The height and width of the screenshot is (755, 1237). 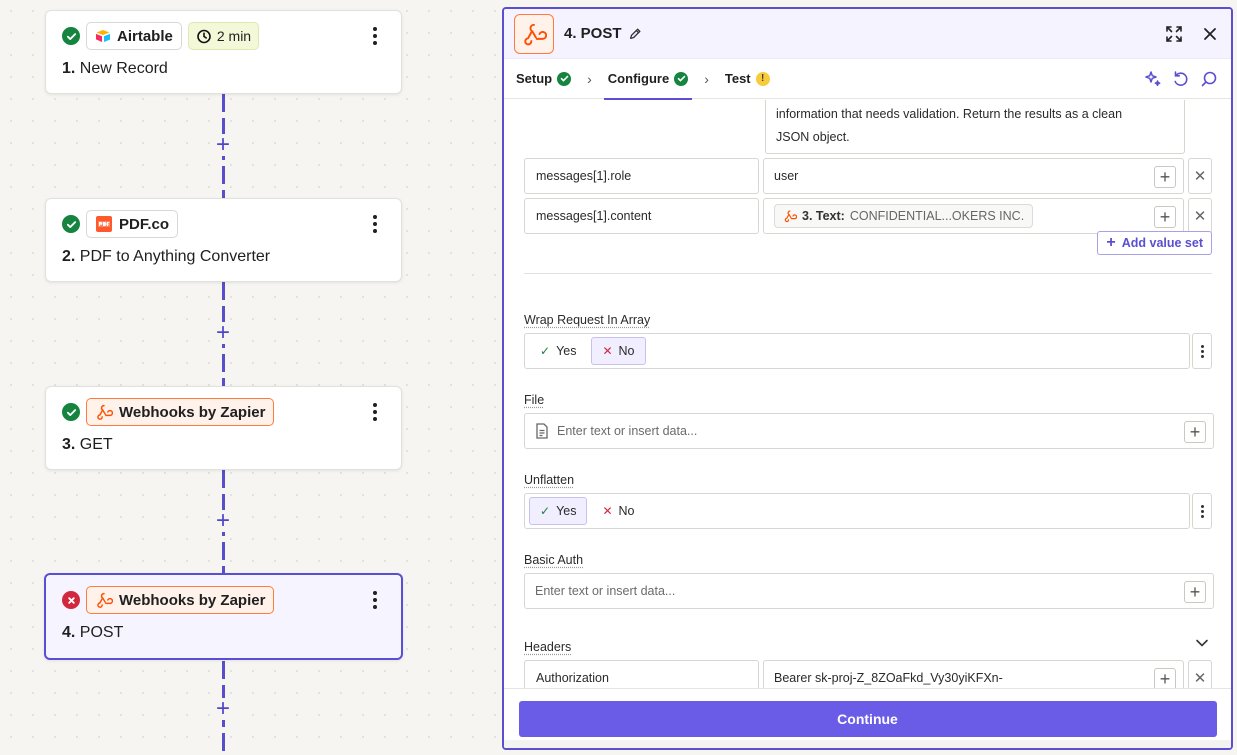 What do you see at coordinates (868, 273) in the screenshot?
I see `divider` at bounding box center [868, 273].